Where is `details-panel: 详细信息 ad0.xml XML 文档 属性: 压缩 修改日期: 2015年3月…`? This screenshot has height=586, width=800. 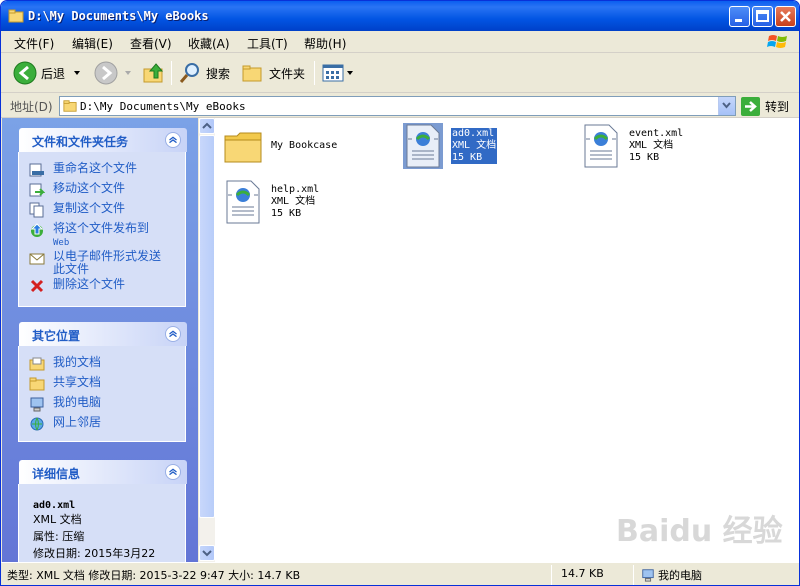 details-panel: 详细信息 ad0.xml XML 文档 属性: 压缩 修改日期: 2015年3月… is located at coordinates (102, 511).